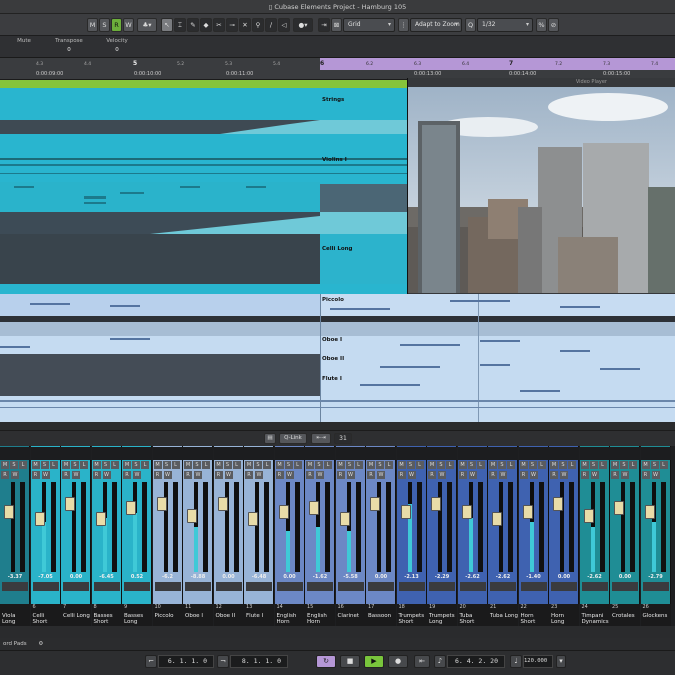 This screenshot has height=675, width=675. Describe the element at coordinates (594, 615) in the screenshot. I see `channel-label: 24 Timpani Dynamics` at that location.